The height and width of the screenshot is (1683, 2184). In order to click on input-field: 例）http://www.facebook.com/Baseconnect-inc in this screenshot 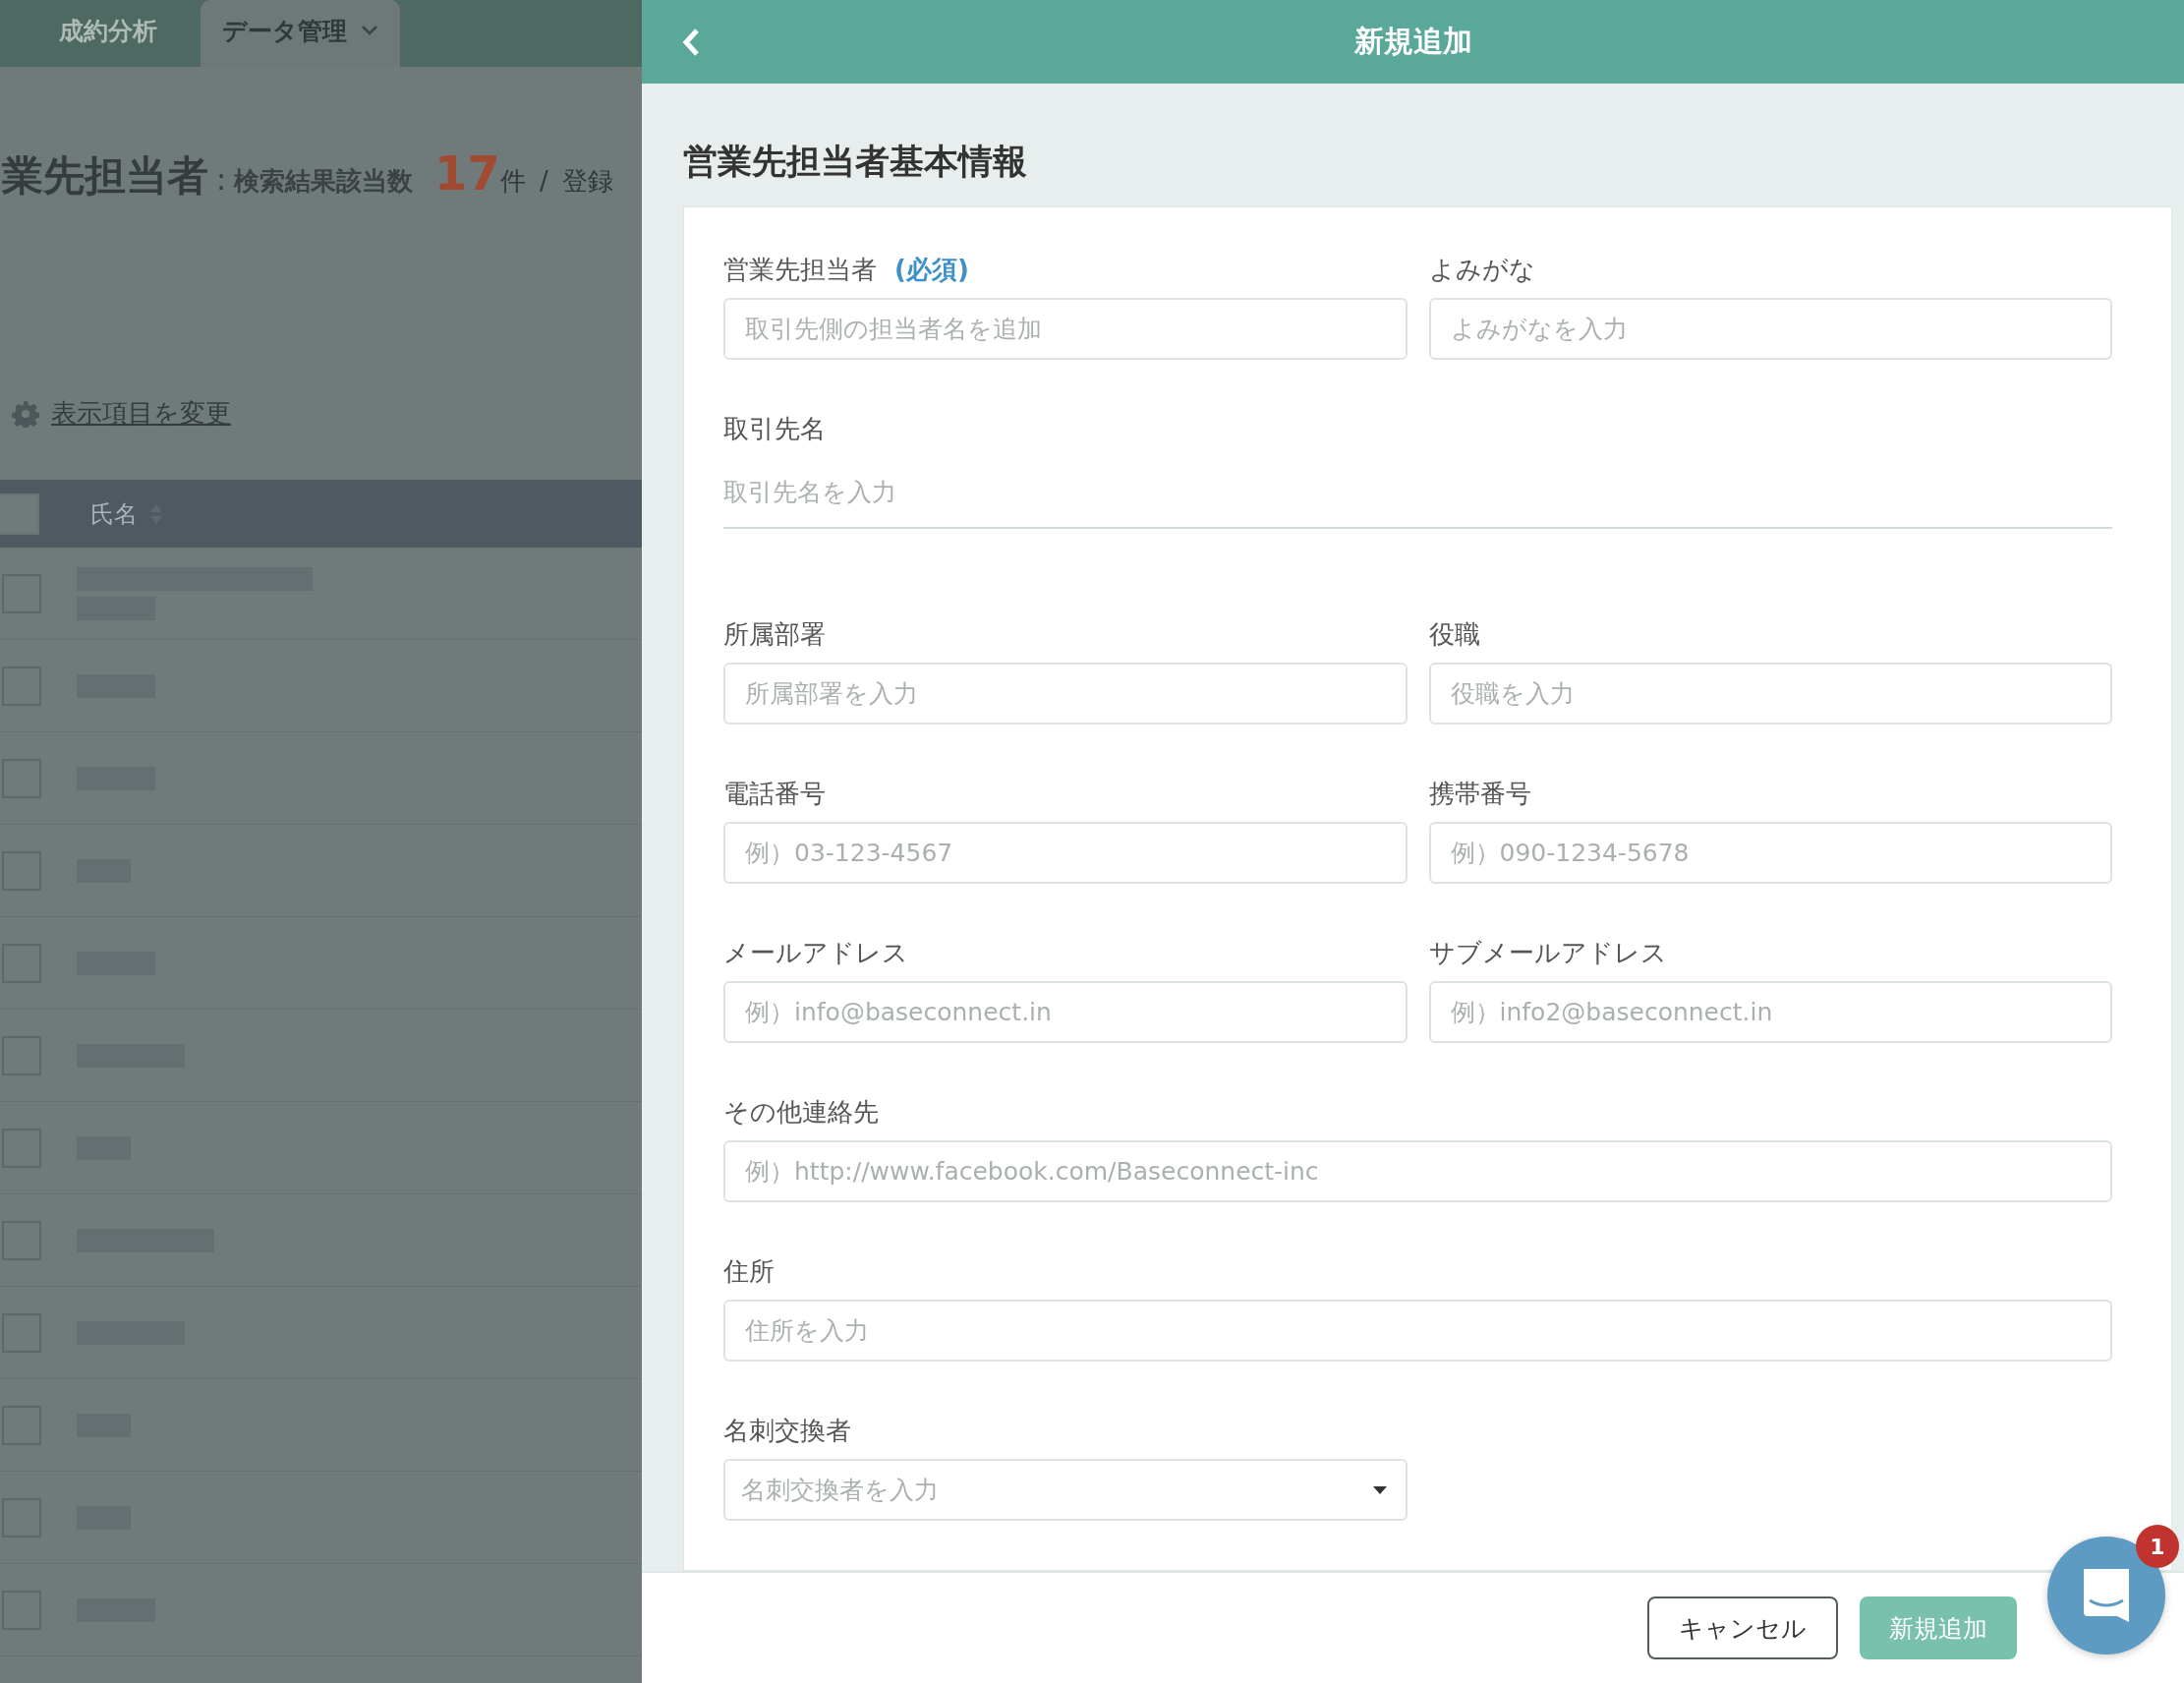, I will do `click(1417, 1171)`.